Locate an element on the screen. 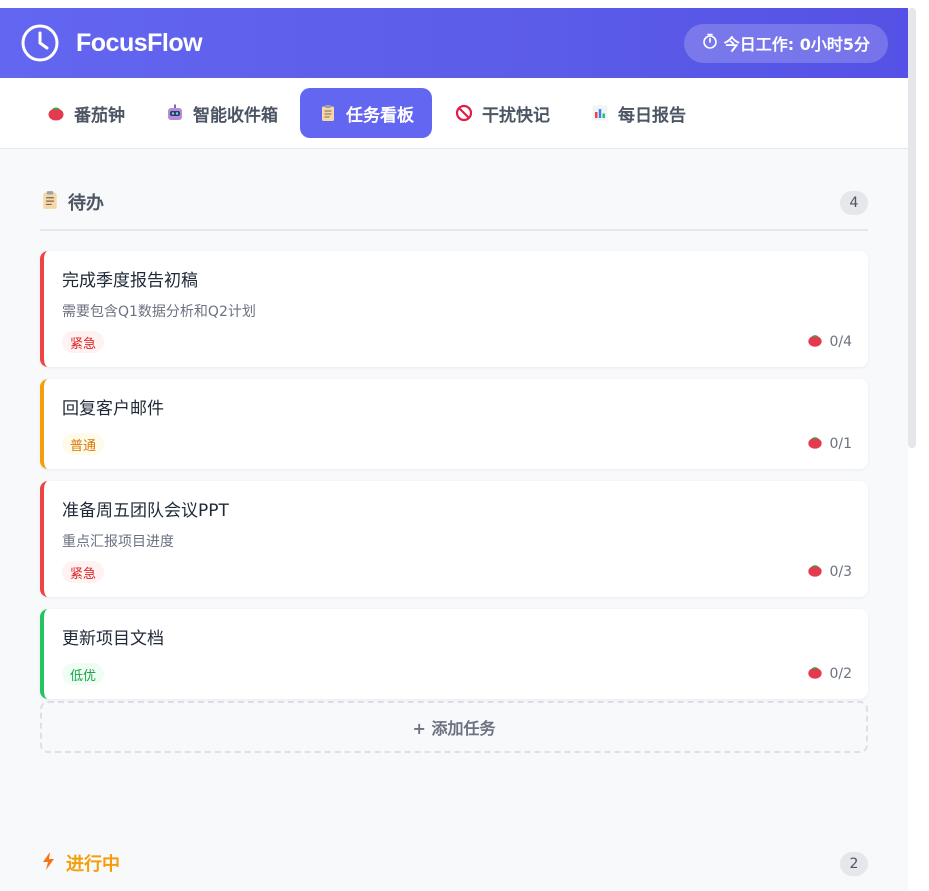 Image resolution: width=929 pixels, height=891 pixels. task-card: 回复客户邮件 普通 0/1 is located at coordinates (454, 424).